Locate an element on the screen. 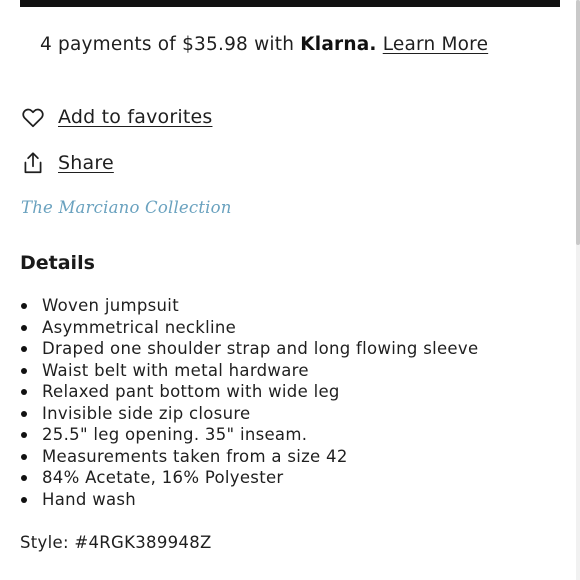 The height and width of the screenshot is (580, 580). heart-icon is located at coordinates (33, 118).